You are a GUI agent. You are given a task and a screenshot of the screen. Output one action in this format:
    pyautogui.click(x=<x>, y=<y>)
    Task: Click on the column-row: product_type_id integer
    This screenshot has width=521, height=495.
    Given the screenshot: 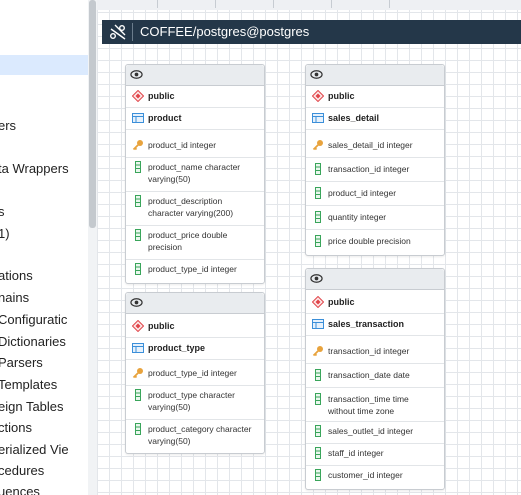 What is the action you would take?
    pyautogui.click(x=195, y=270)
    